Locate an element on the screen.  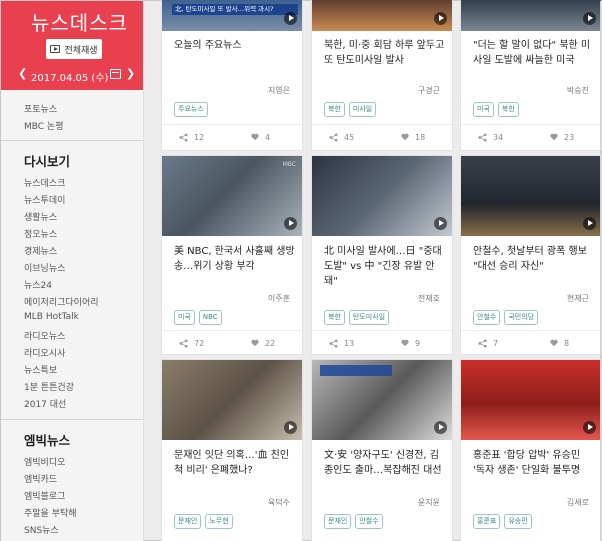
play-all-button: 전체재생 is located at coordinates (74, 49).